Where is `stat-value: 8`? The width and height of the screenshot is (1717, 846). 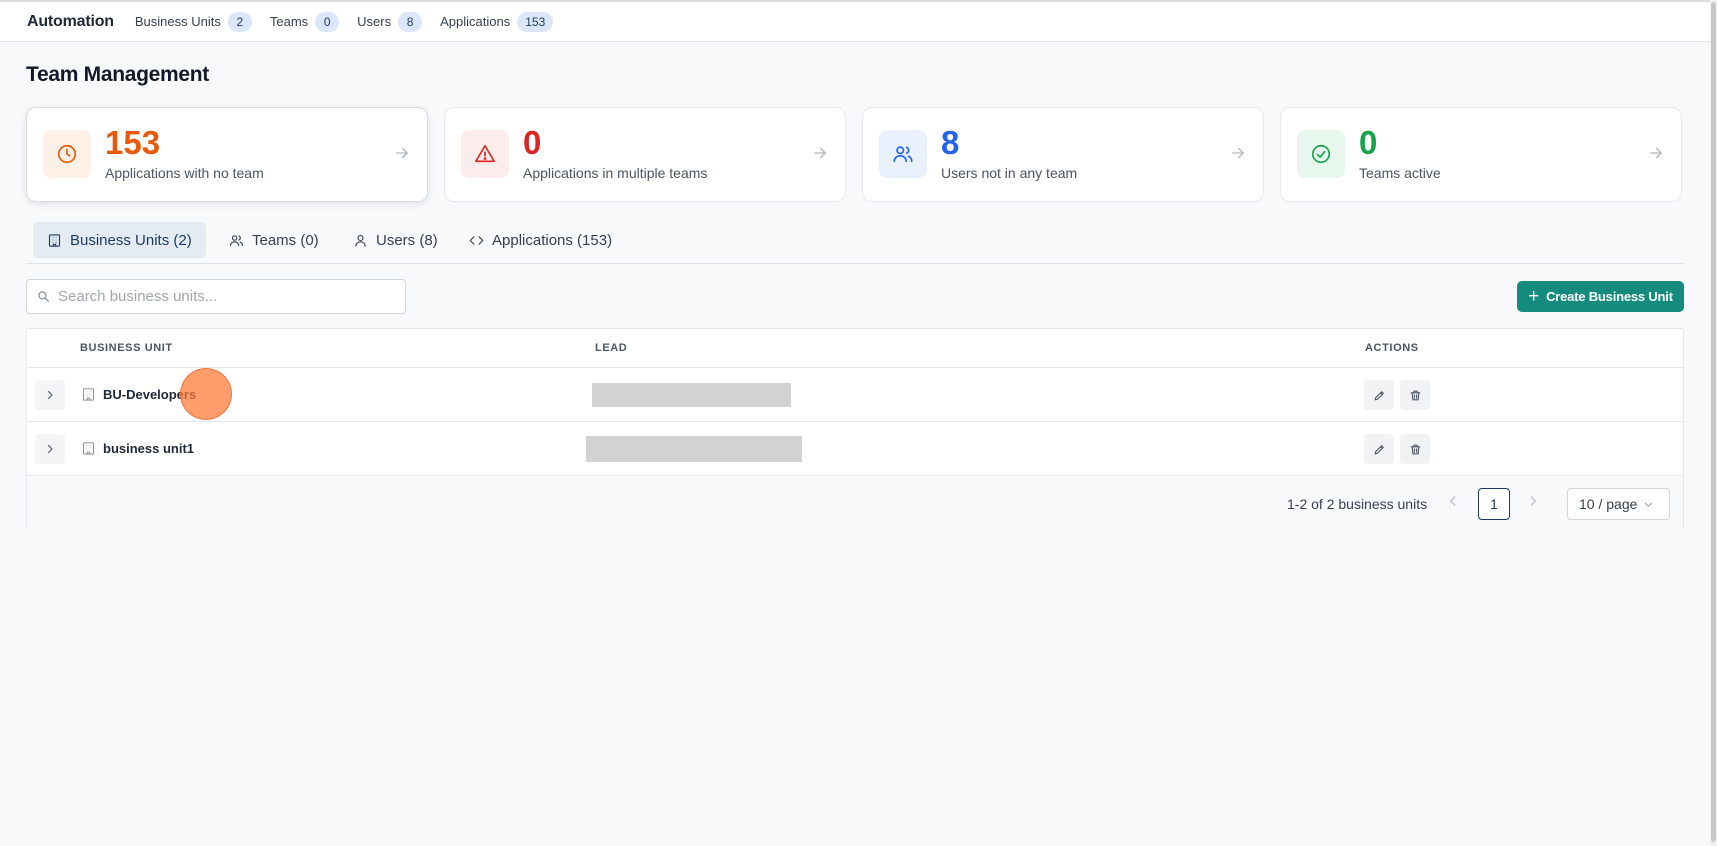
stat-value: 8 is located at coordinates (950, 142).